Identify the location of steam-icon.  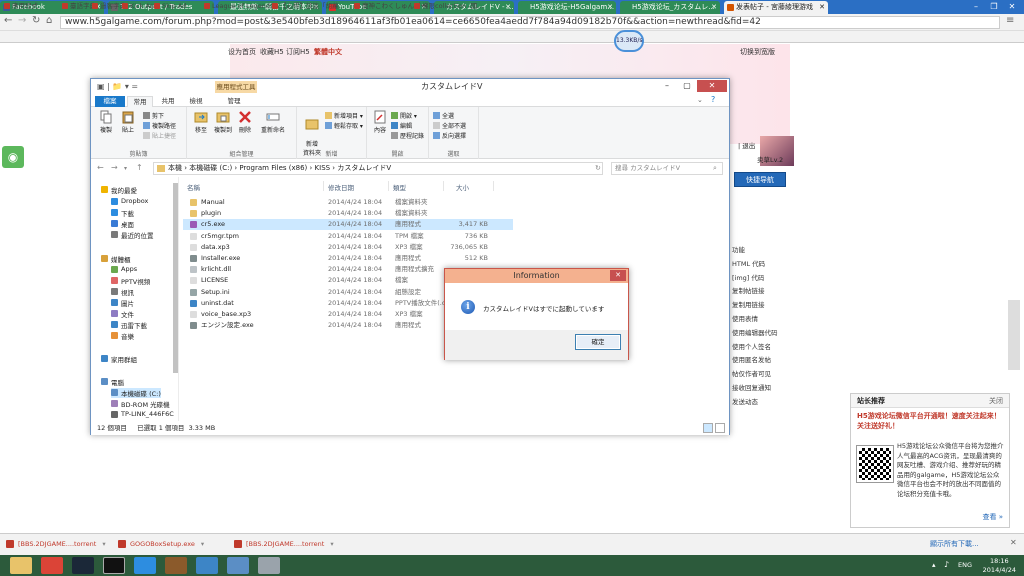
(83, 565).